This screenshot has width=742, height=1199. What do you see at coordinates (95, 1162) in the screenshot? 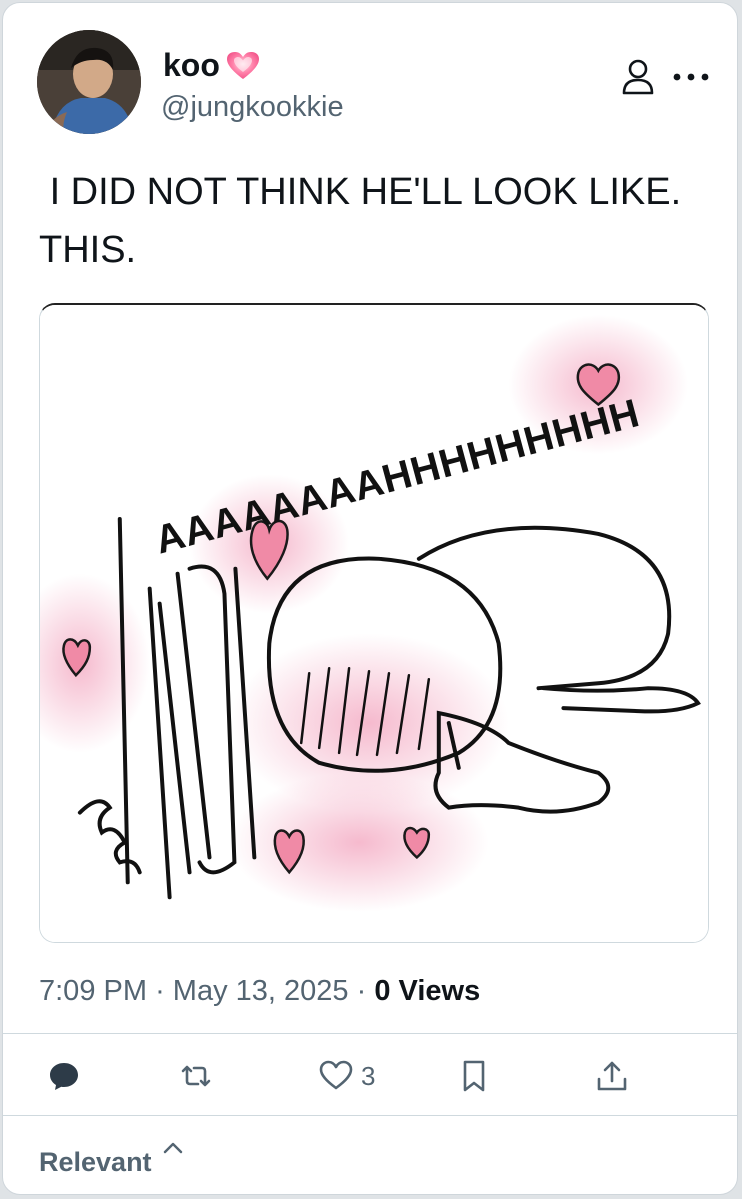
I see `replies-sort-label: Relevant` at bounding box center [95, 1162].